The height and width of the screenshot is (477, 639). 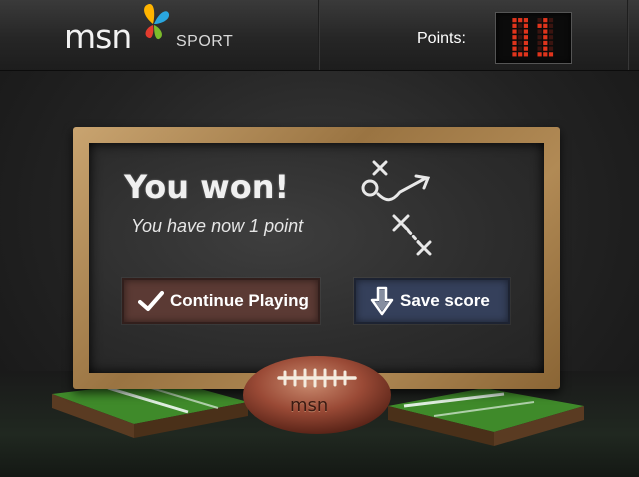 I want to click on result-title: You won!, so click(x=207, y=187).